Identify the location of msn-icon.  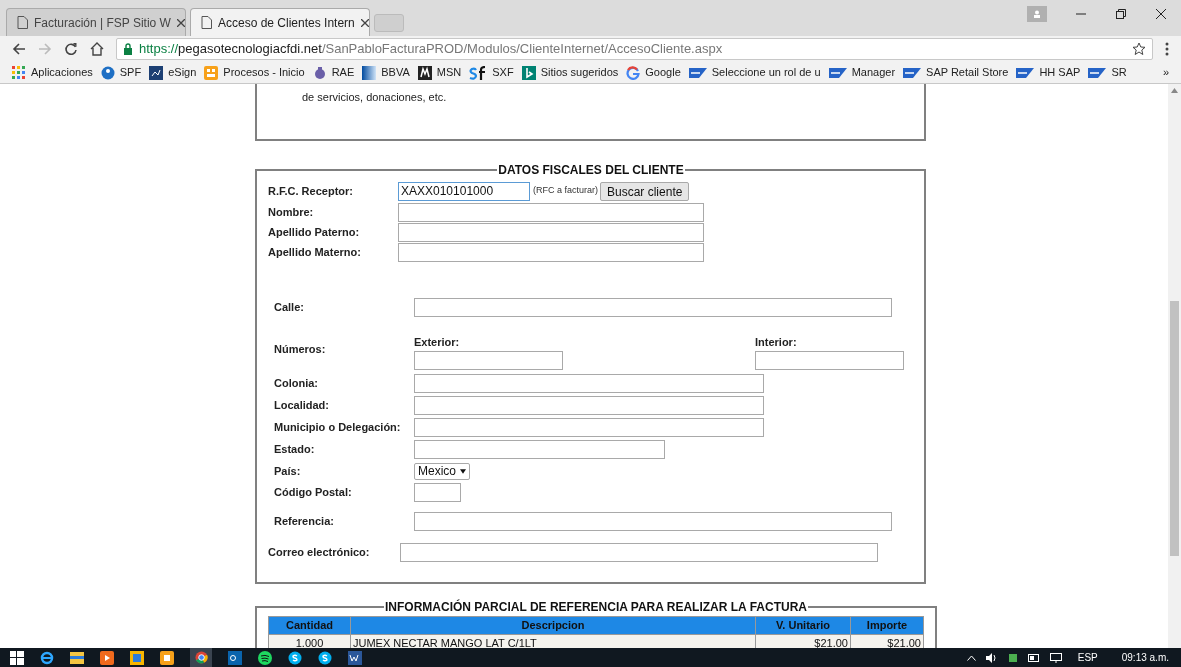
(424, 72).